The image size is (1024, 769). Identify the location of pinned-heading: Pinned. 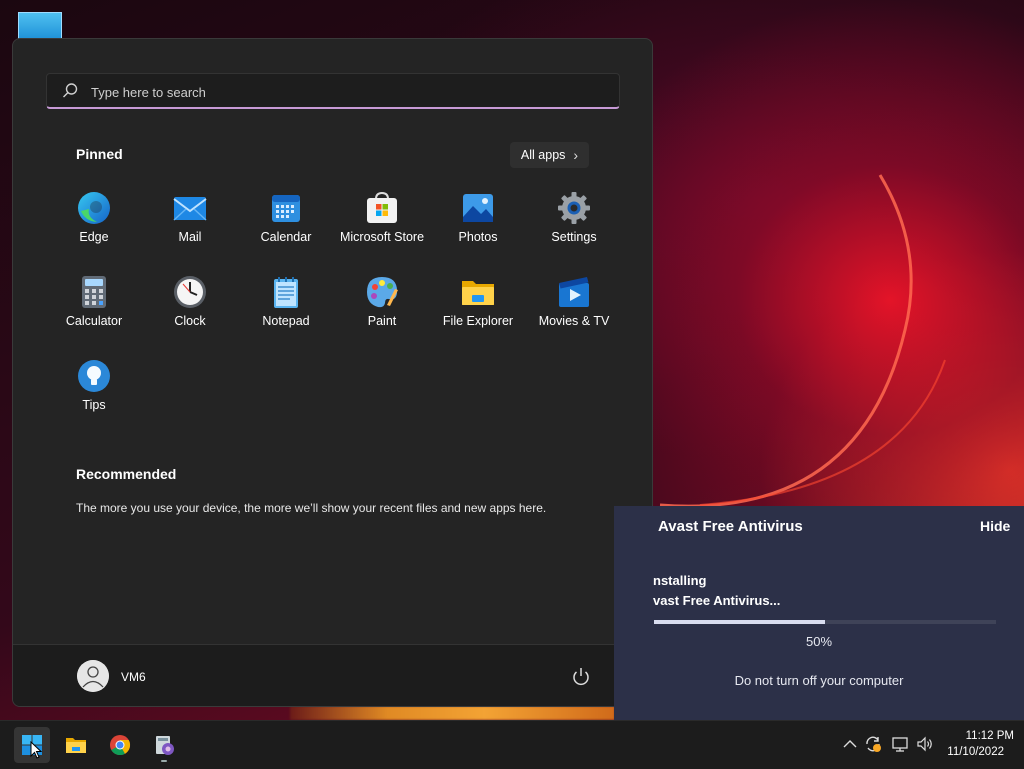
(99, 154).